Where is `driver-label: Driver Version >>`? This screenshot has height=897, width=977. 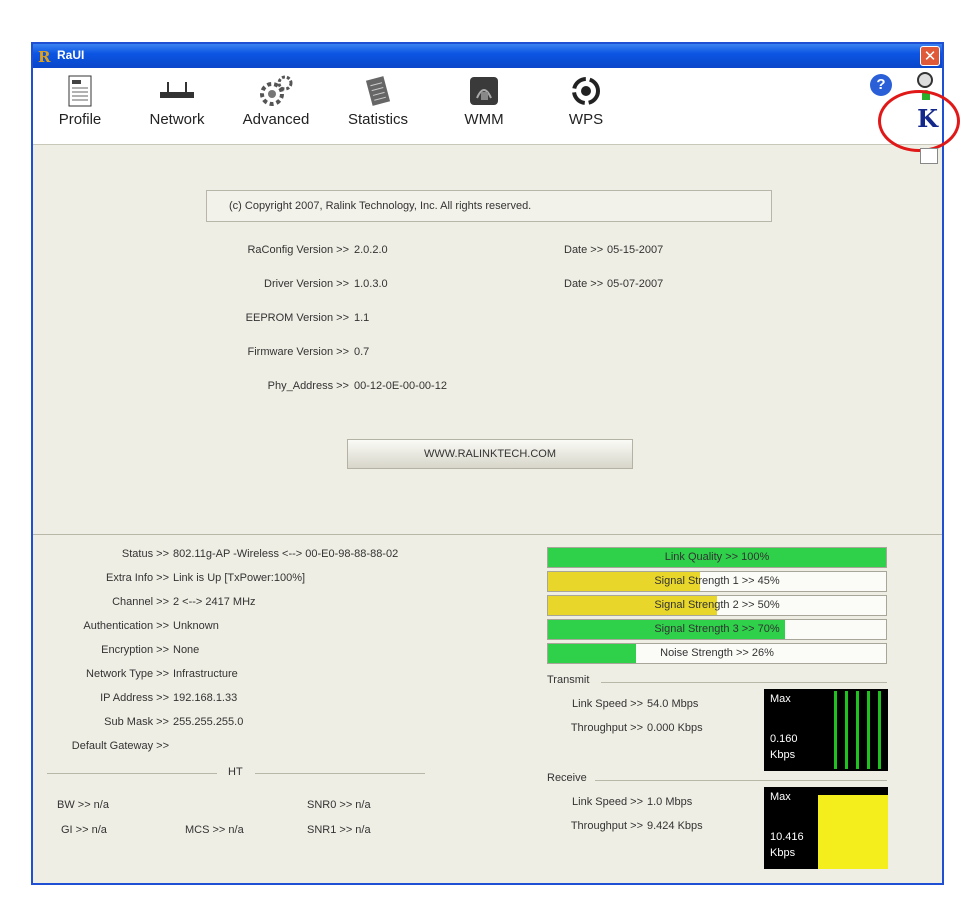
driver-label: Driver Version >> is located at coordinates (306, 284).